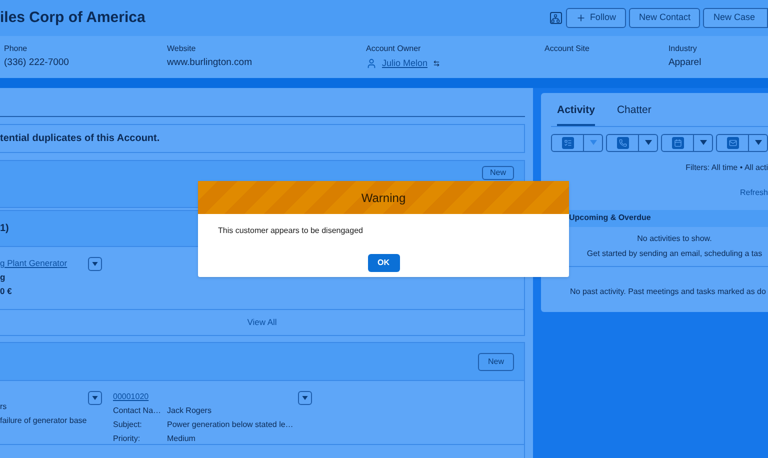  Describe the element at coordinates (181, 49) in the screenshot. I see `field-label: Website` at that location.